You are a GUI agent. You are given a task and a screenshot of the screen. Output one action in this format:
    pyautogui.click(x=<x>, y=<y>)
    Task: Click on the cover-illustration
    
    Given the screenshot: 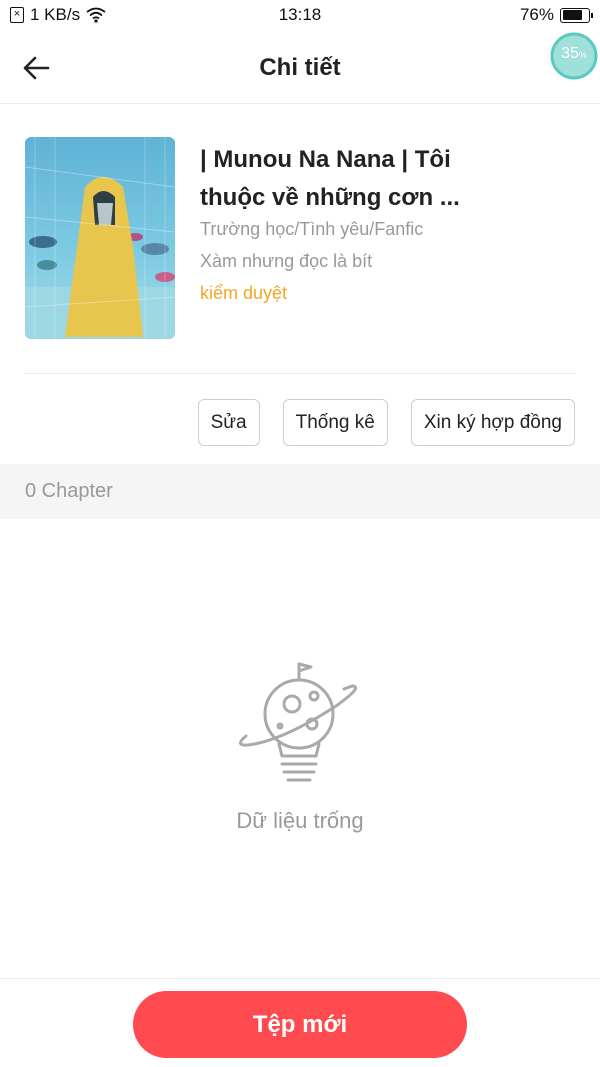 What is the action you would take?
    pyautogui.click(x=100, y=238)
    